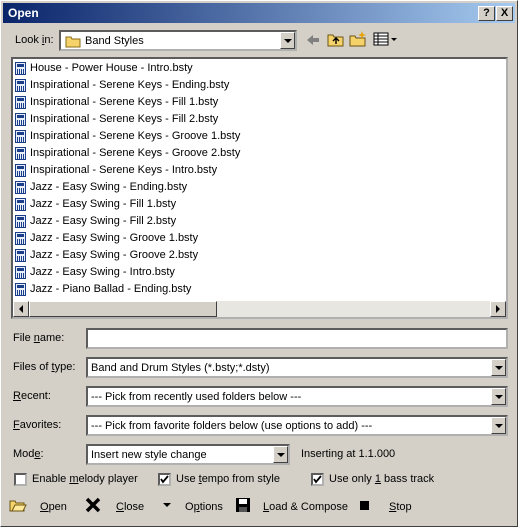  What do you see at coordinates (103, 221) in the screenshot?
I see `file-name-text: Jazz - Easy Swing - Fill 2.bsty` at bounding box center [103, 221].